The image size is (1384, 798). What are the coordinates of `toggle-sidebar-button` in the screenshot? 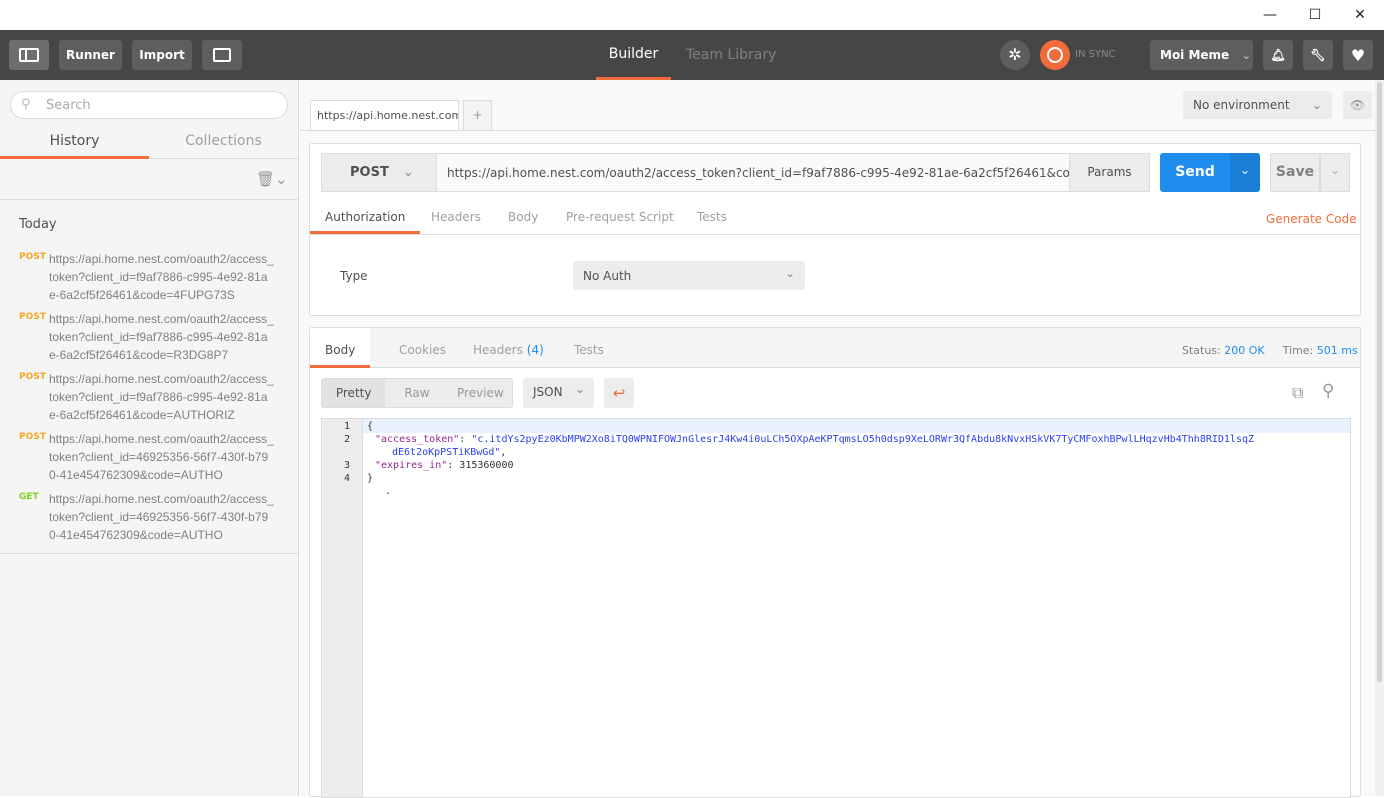 It's located at (29, 55).